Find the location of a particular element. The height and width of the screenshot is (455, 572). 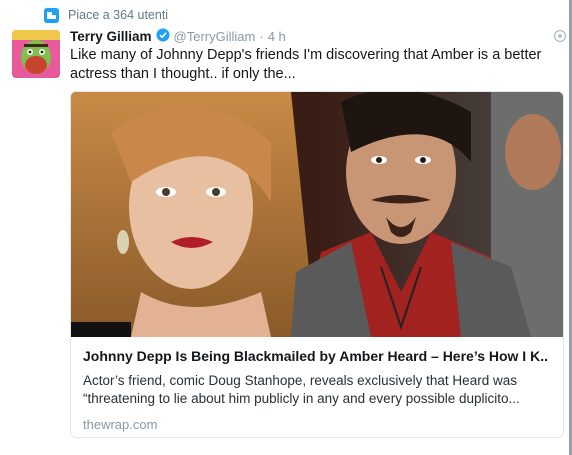

avatar is located at coordinates (36, 54).